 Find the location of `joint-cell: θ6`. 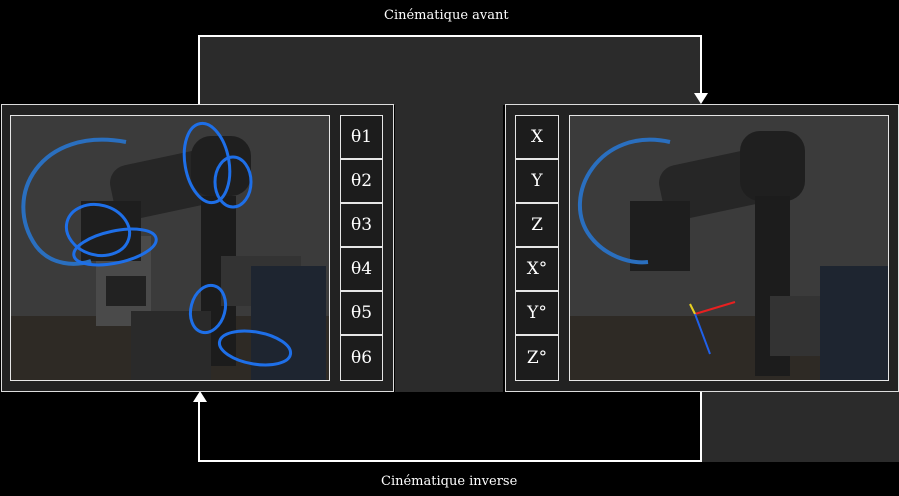

joint-cell: θ6 is located at coordinates (361, 358).